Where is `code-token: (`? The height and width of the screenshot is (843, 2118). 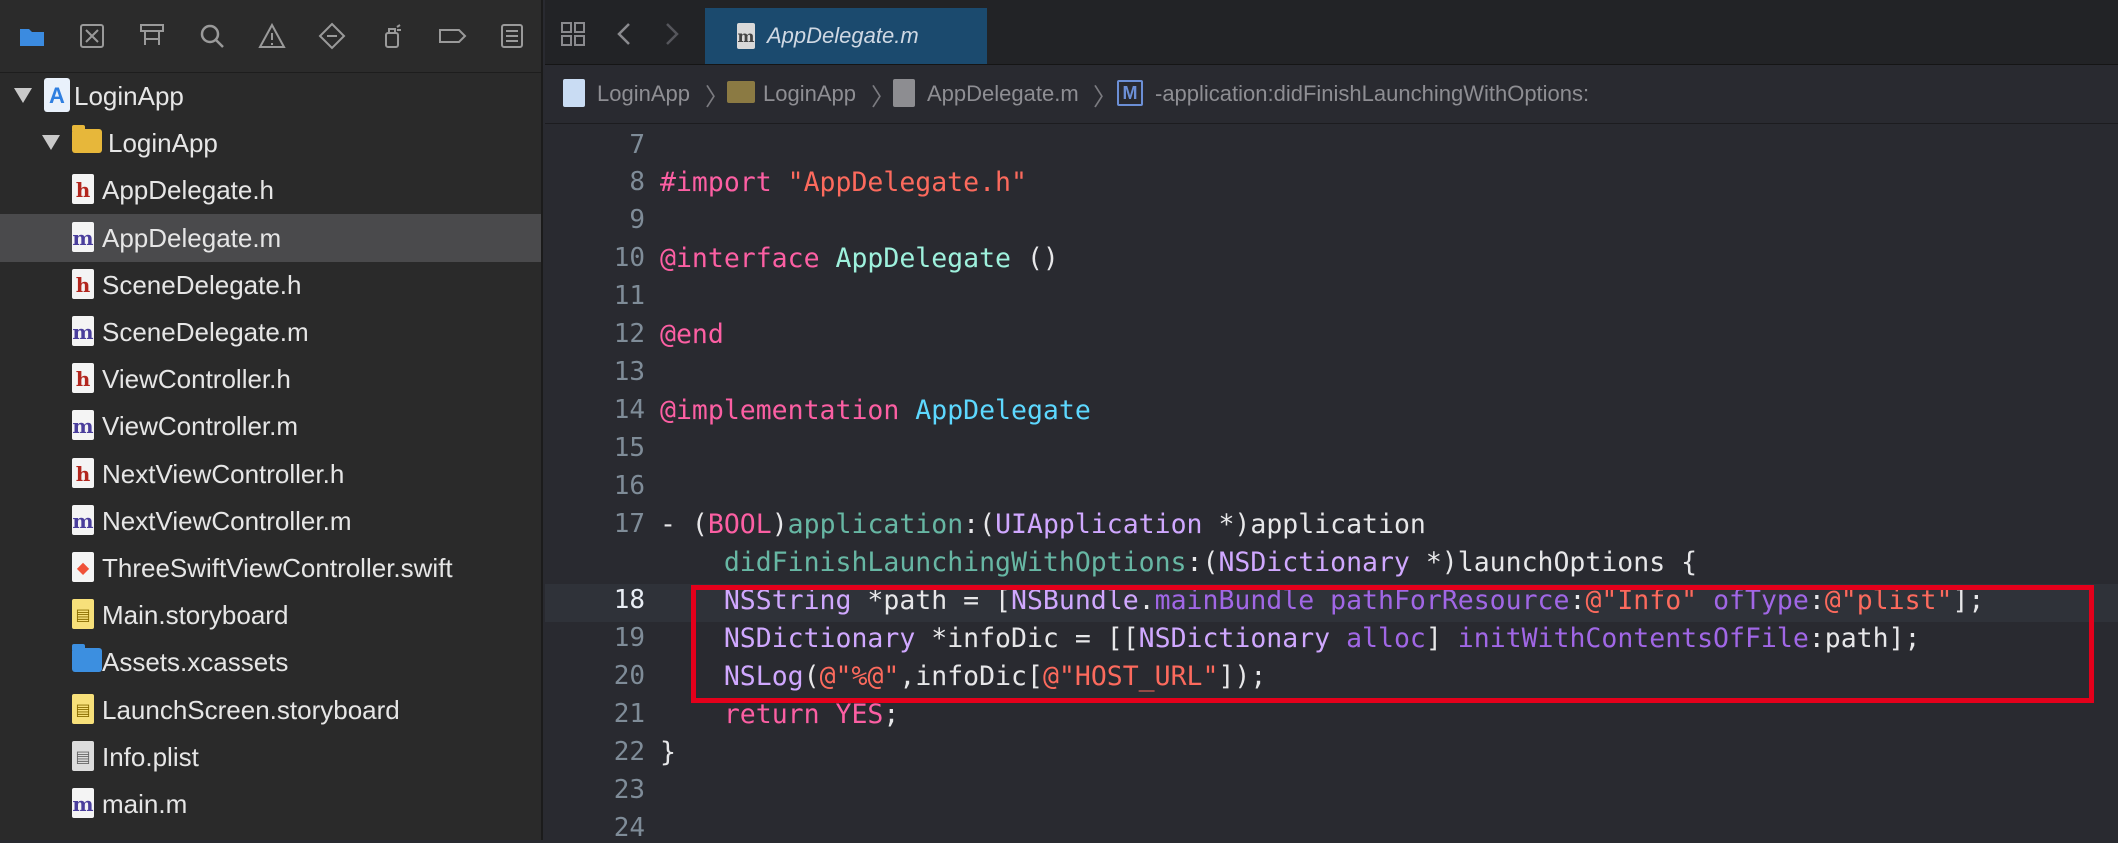 code-token: ( is located at coordinates (811, 676).